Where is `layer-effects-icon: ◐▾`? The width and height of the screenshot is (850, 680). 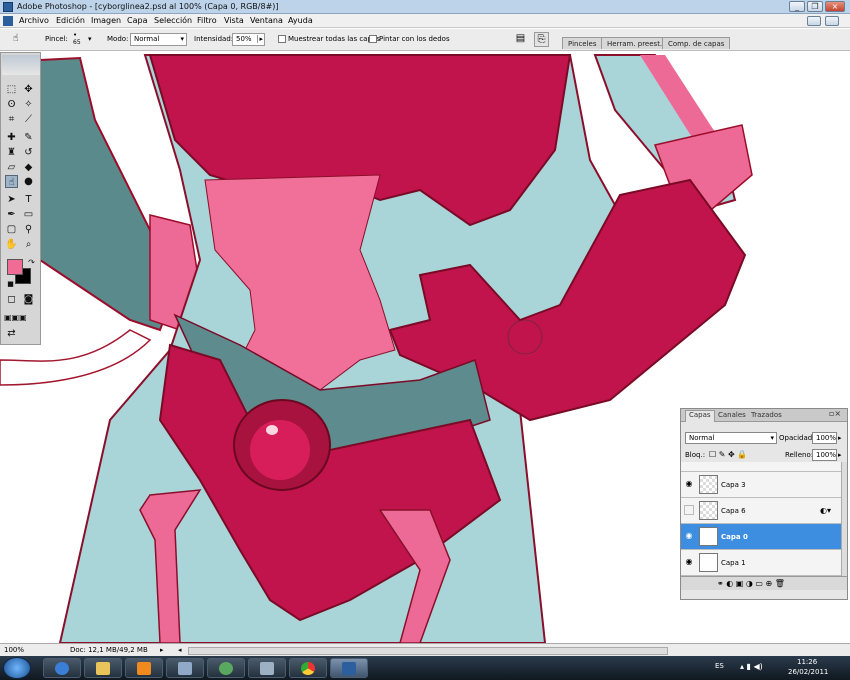
layer-effects-icon: ◐▾ is located at coordinates (825, 510).